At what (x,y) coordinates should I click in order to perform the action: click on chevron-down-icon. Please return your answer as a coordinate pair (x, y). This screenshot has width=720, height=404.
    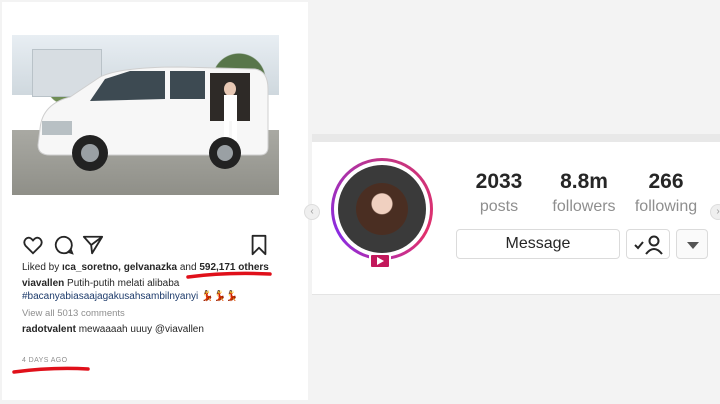
    Looking at the image, I should click on (692, 244).